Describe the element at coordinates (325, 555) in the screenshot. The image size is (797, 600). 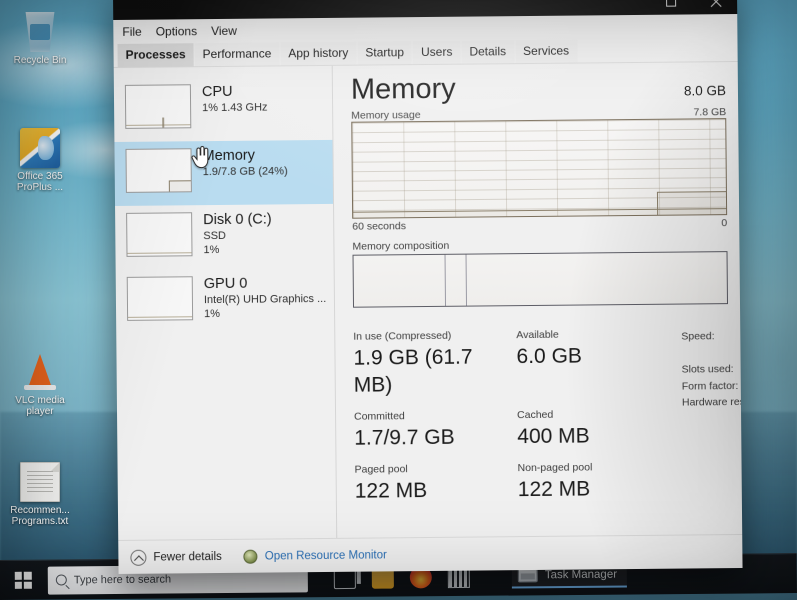
I see `open-resource-monitor-label: Open Resource Monitor` at that location.